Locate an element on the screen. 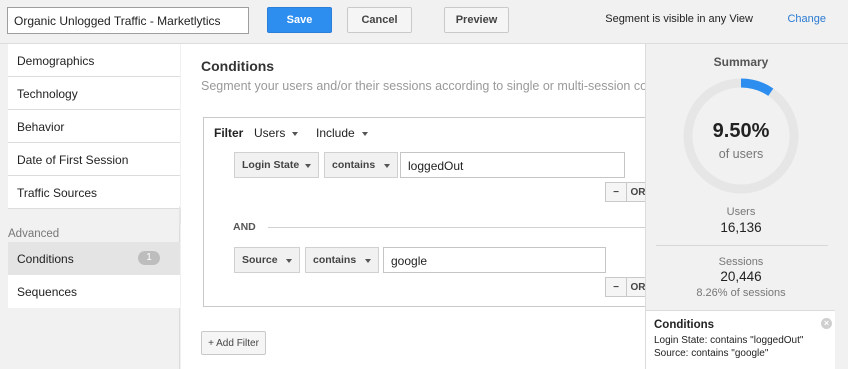 The image size is (848, 369). sessions-value: 20,446 is located at coordinates (741, 276).